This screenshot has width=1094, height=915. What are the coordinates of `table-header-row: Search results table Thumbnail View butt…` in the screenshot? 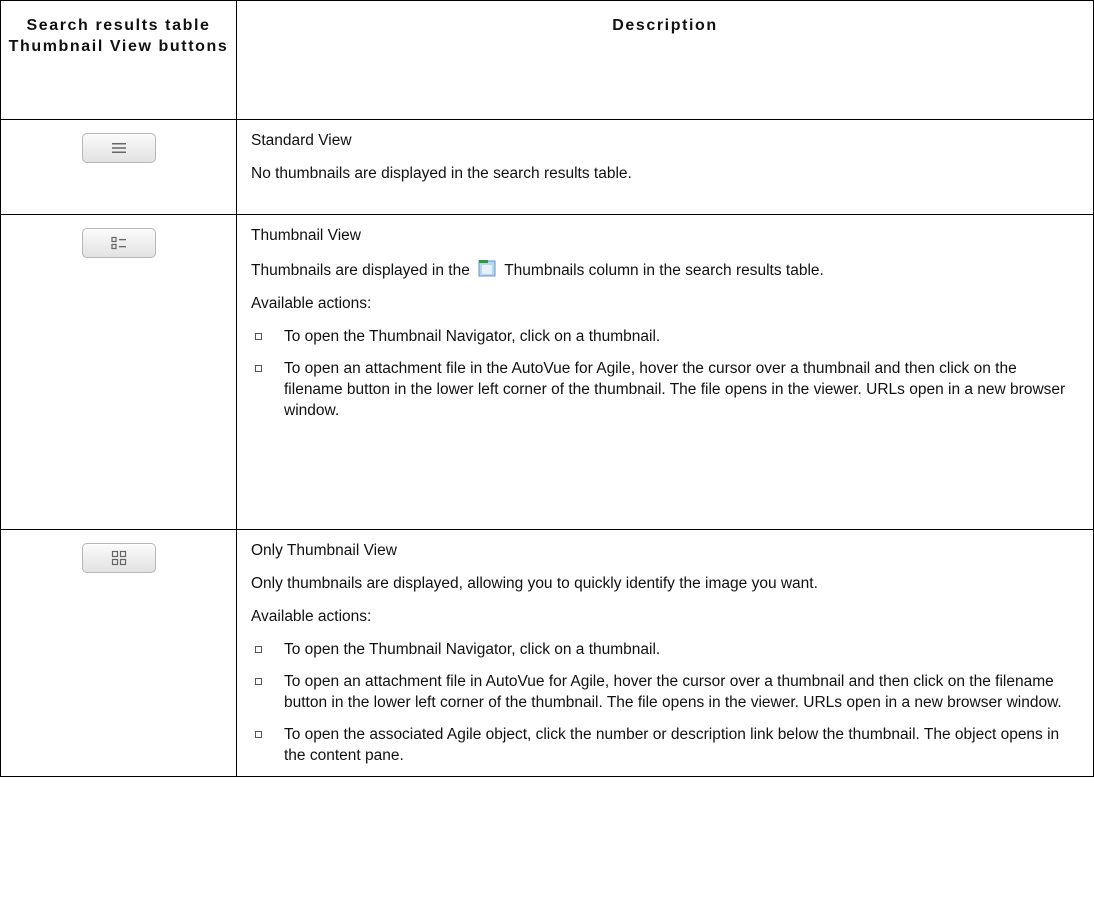 It's located at (547, 60).